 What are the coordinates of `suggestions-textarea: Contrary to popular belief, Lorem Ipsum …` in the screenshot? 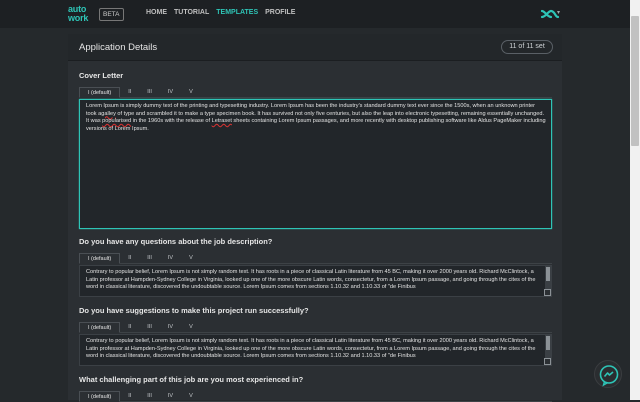 It's located at (315, 350).